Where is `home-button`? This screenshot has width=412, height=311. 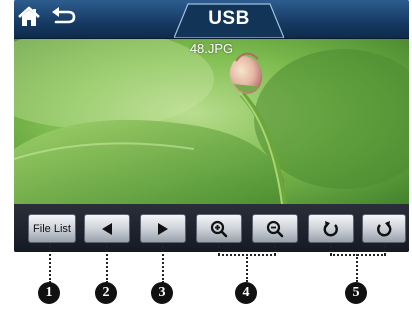
home-button is located at coordinates (29, 17).